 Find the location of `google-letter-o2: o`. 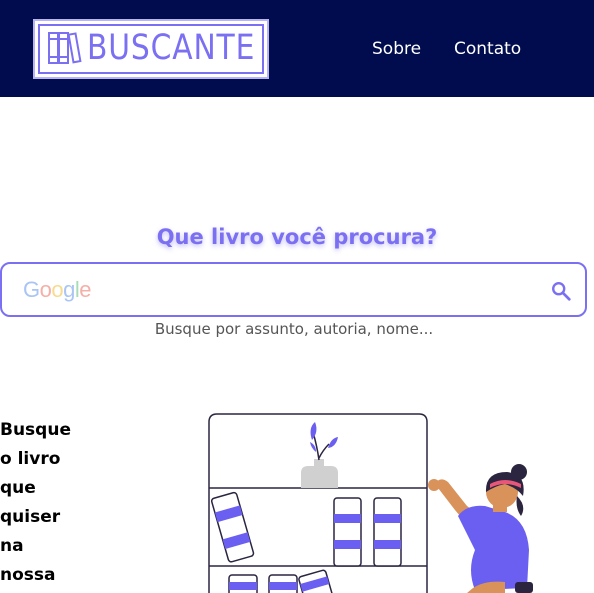

google-letter-o2: o is located at coordinates (57, 289).